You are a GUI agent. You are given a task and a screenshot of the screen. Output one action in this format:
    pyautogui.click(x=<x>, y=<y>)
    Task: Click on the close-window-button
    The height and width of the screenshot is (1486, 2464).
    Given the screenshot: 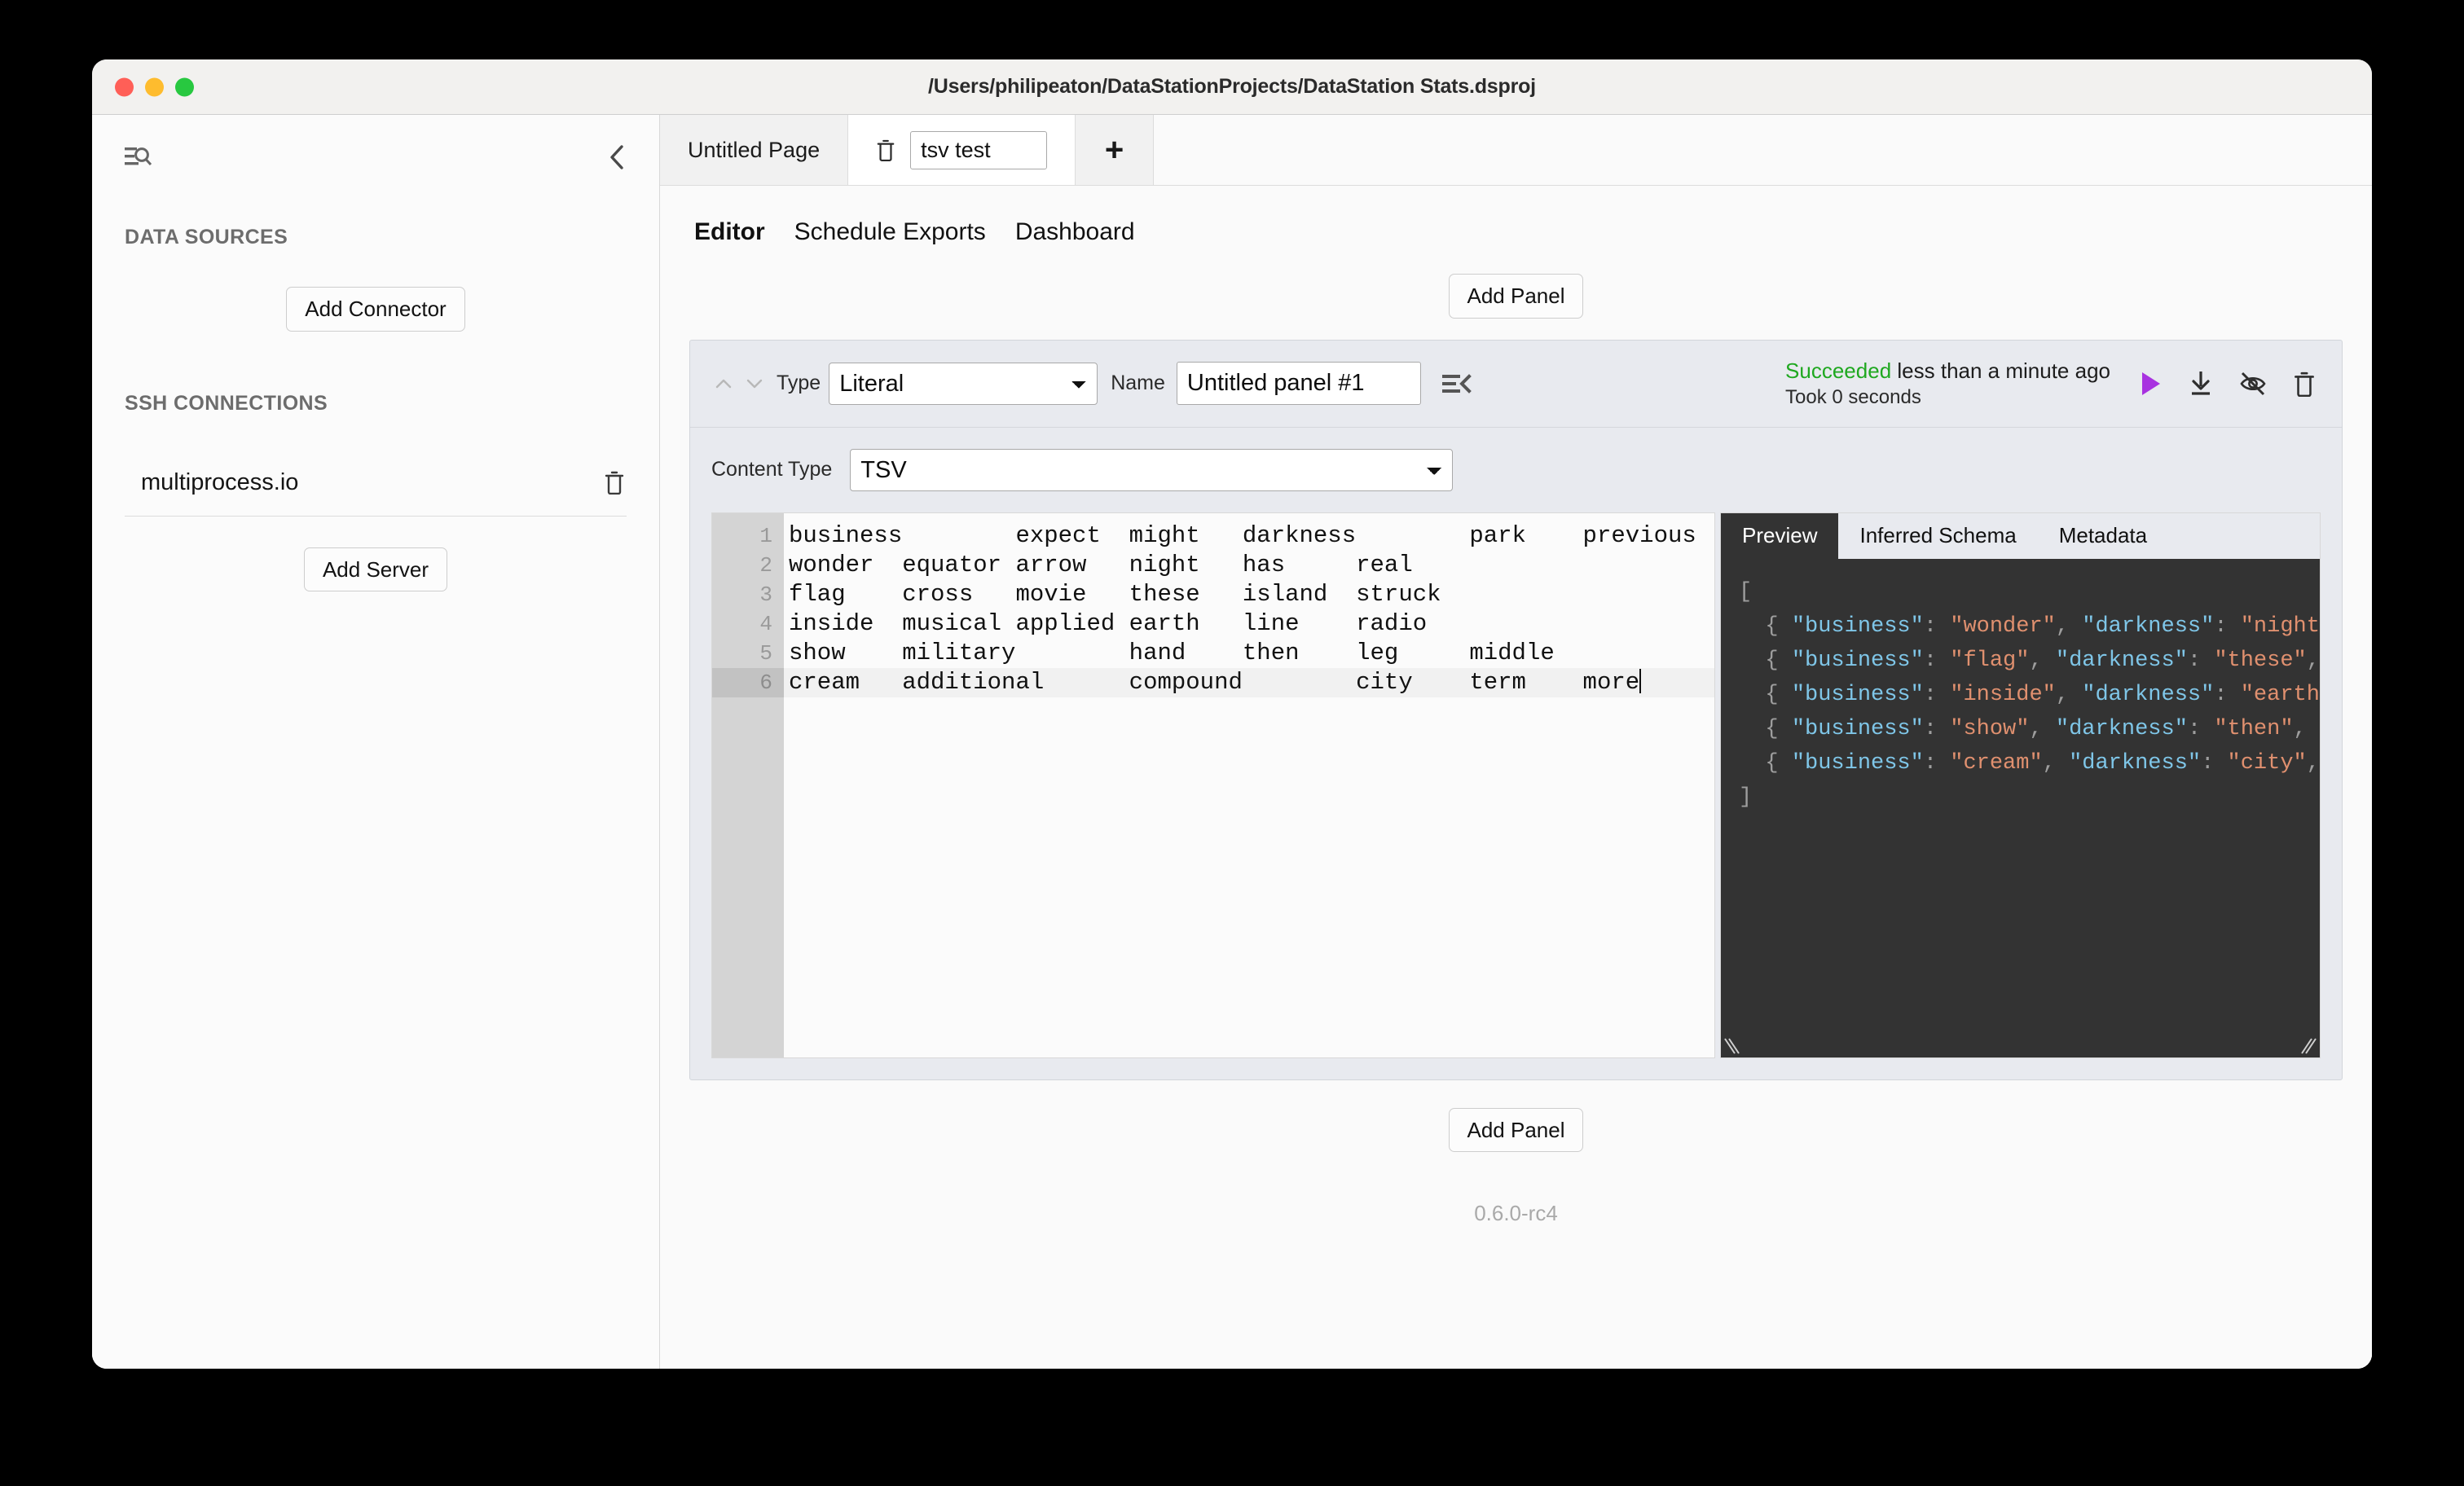 What is the action you would take?
    pyautogui.click(x=124, y=86)
    